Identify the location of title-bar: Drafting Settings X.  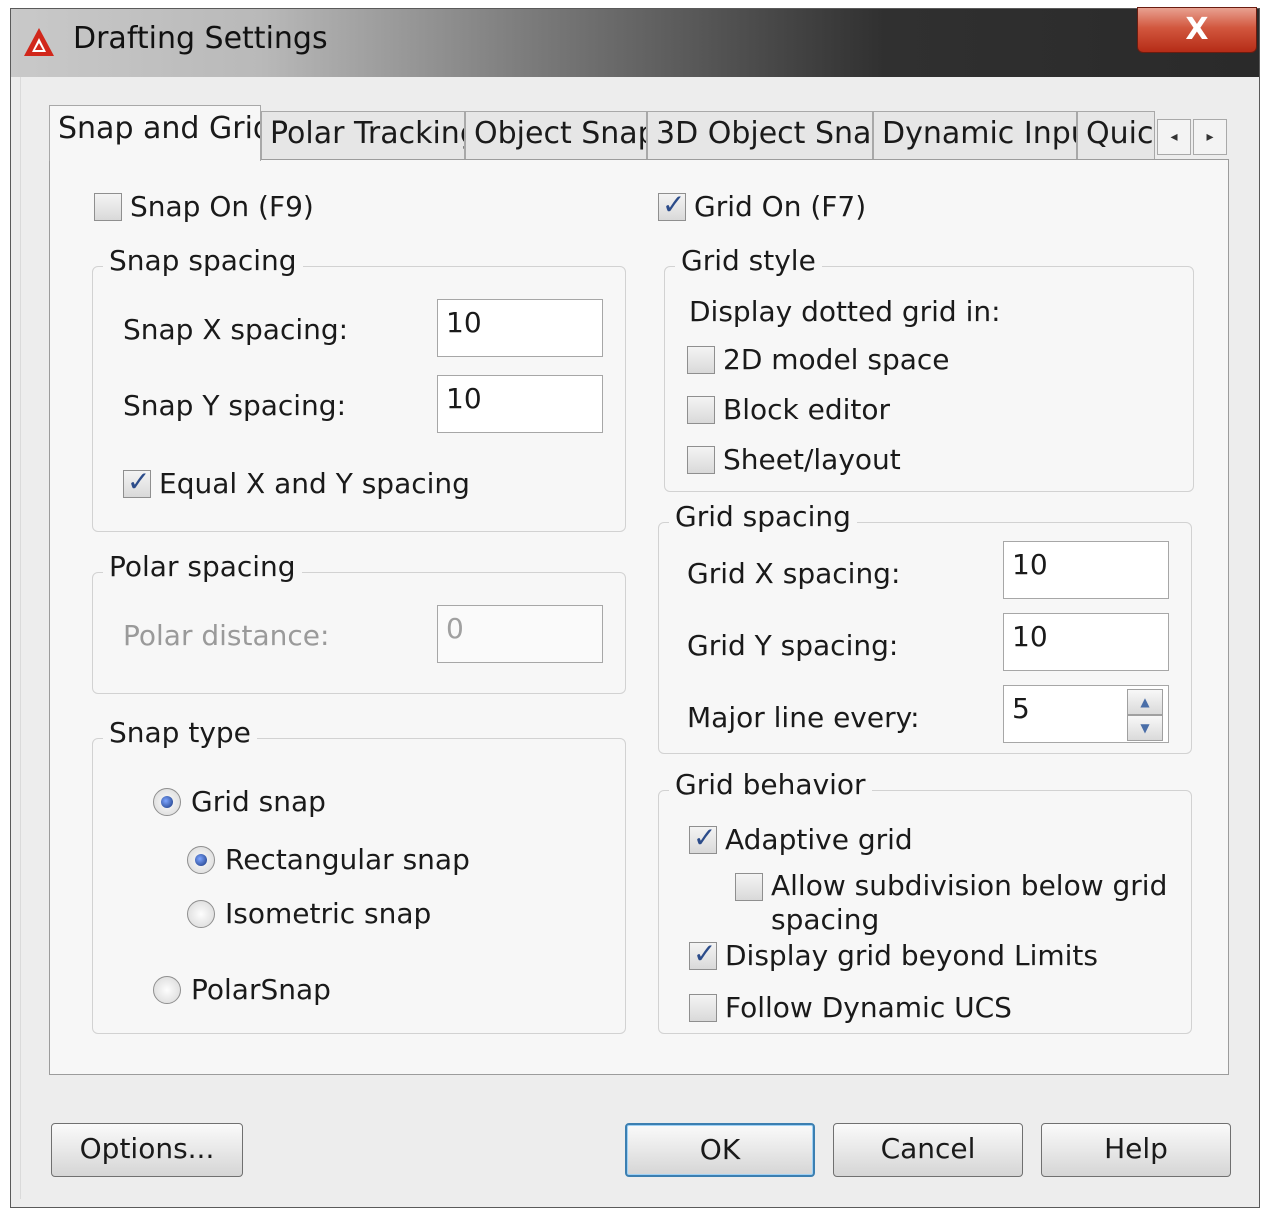
(635, 42).